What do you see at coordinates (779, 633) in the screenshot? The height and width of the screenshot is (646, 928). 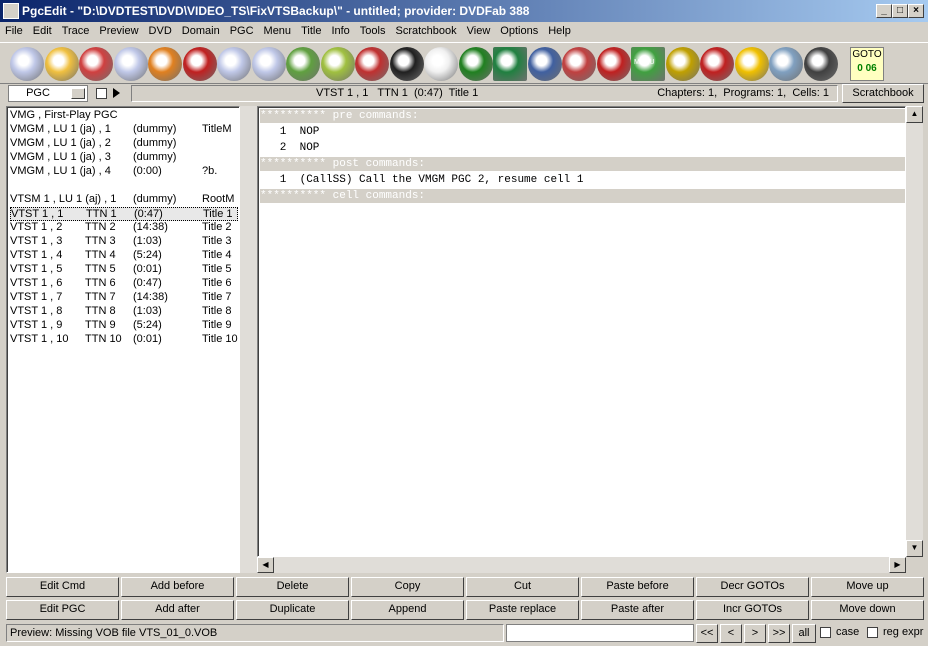 I see `nav-last-button: >>` at bounding box center [779, 633].